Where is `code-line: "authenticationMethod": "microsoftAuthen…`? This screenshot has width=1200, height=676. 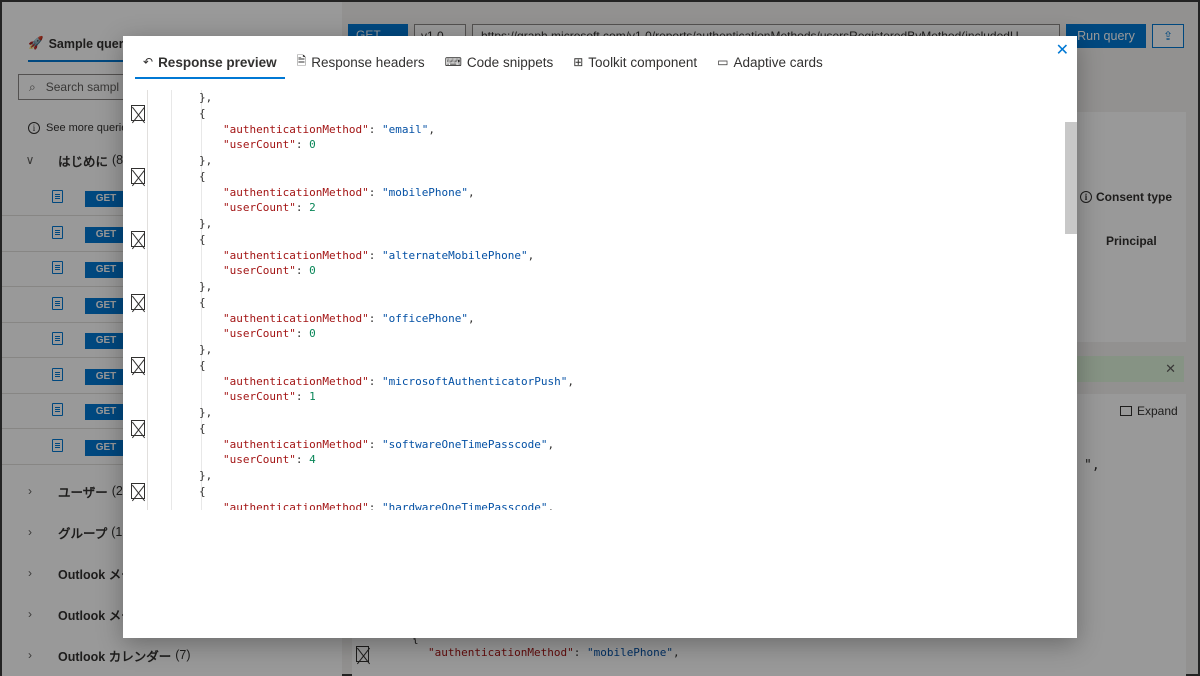
code-line: "authenticationMethod": "microsoftAuthen… is located at coordinates (399, 381).